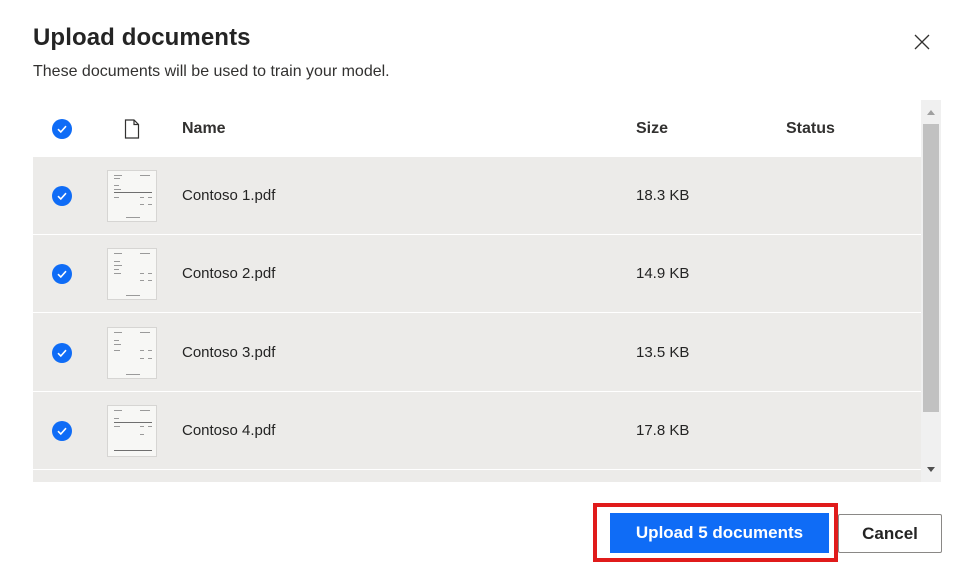 The width and height of the screenshot is (976, 576). I want to click on scroll-down-arrow-icon, so click(931, 470).